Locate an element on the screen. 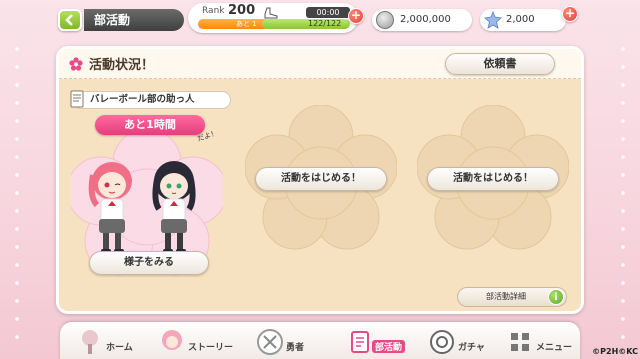 Image resolution: width=640 pixels, height=359 pixels. club-detail-button: 部活動詳細 i is located at coordinates (512, 297).